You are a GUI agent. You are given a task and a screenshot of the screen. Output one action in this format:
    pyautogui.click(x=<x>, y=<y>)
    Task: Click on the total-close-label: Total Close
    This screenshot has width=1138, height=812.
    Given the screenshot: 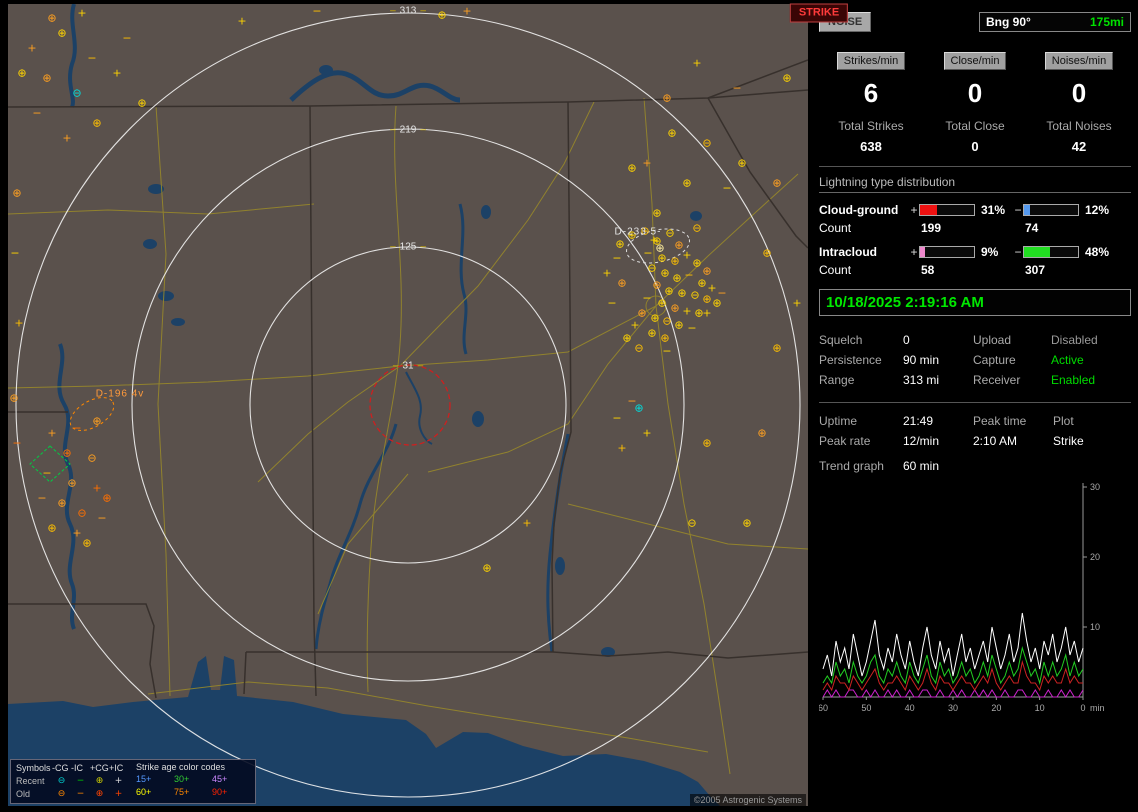 What is the action you would take?
    pyautogui.click(x=975, y=126)
    